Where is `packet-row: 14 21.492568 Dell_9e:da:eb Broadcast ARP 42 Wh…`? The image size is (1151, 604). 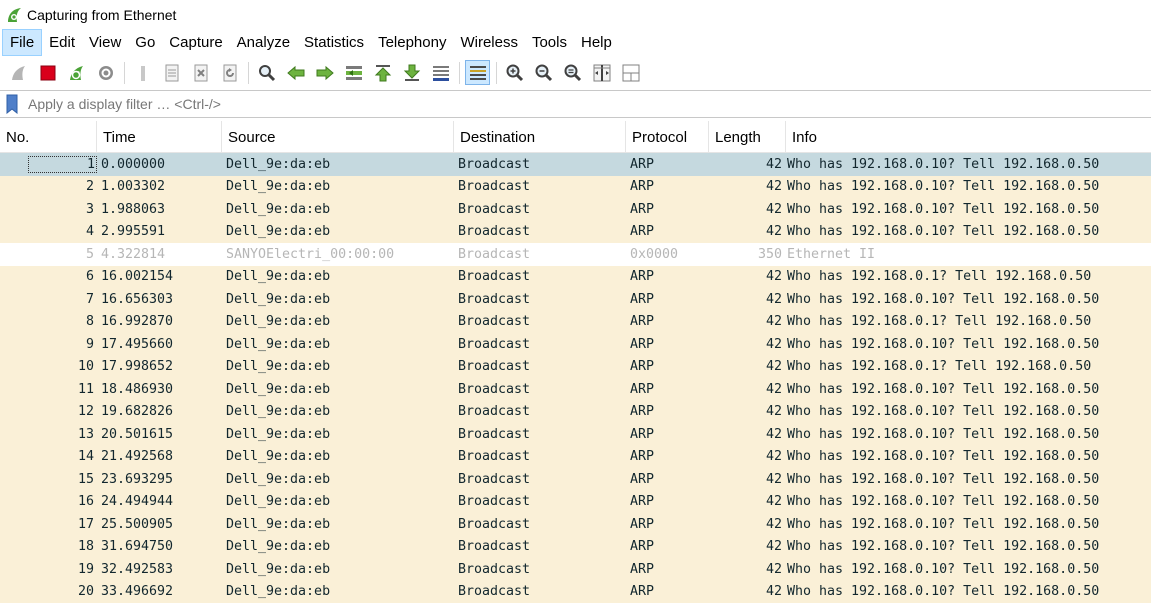 packet-row: 14 21.492568 Dell_9e:da:eb Broadcast ARP 42 Wh… is located at coordinates (575, 457).